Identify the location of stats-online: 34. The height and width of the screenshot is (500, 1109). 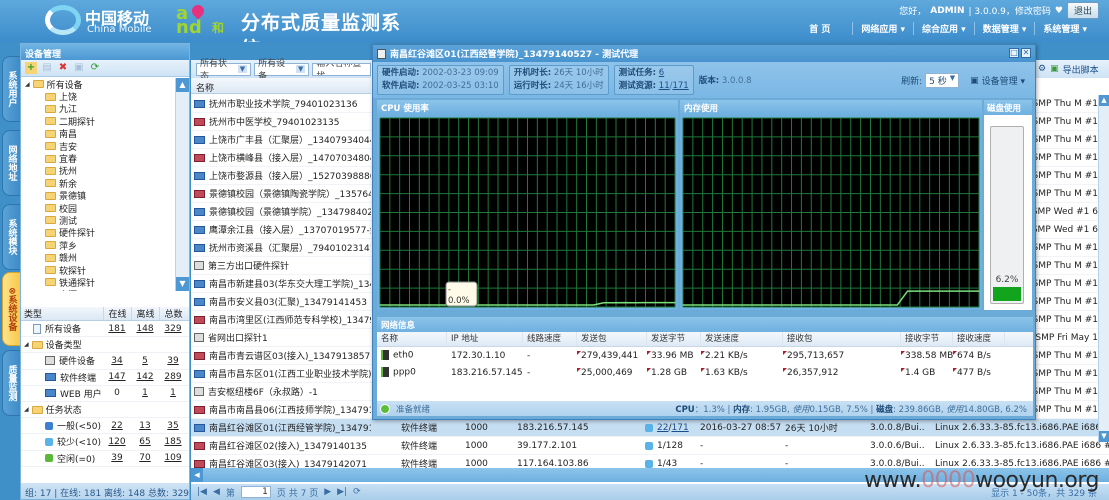
(117, 361).